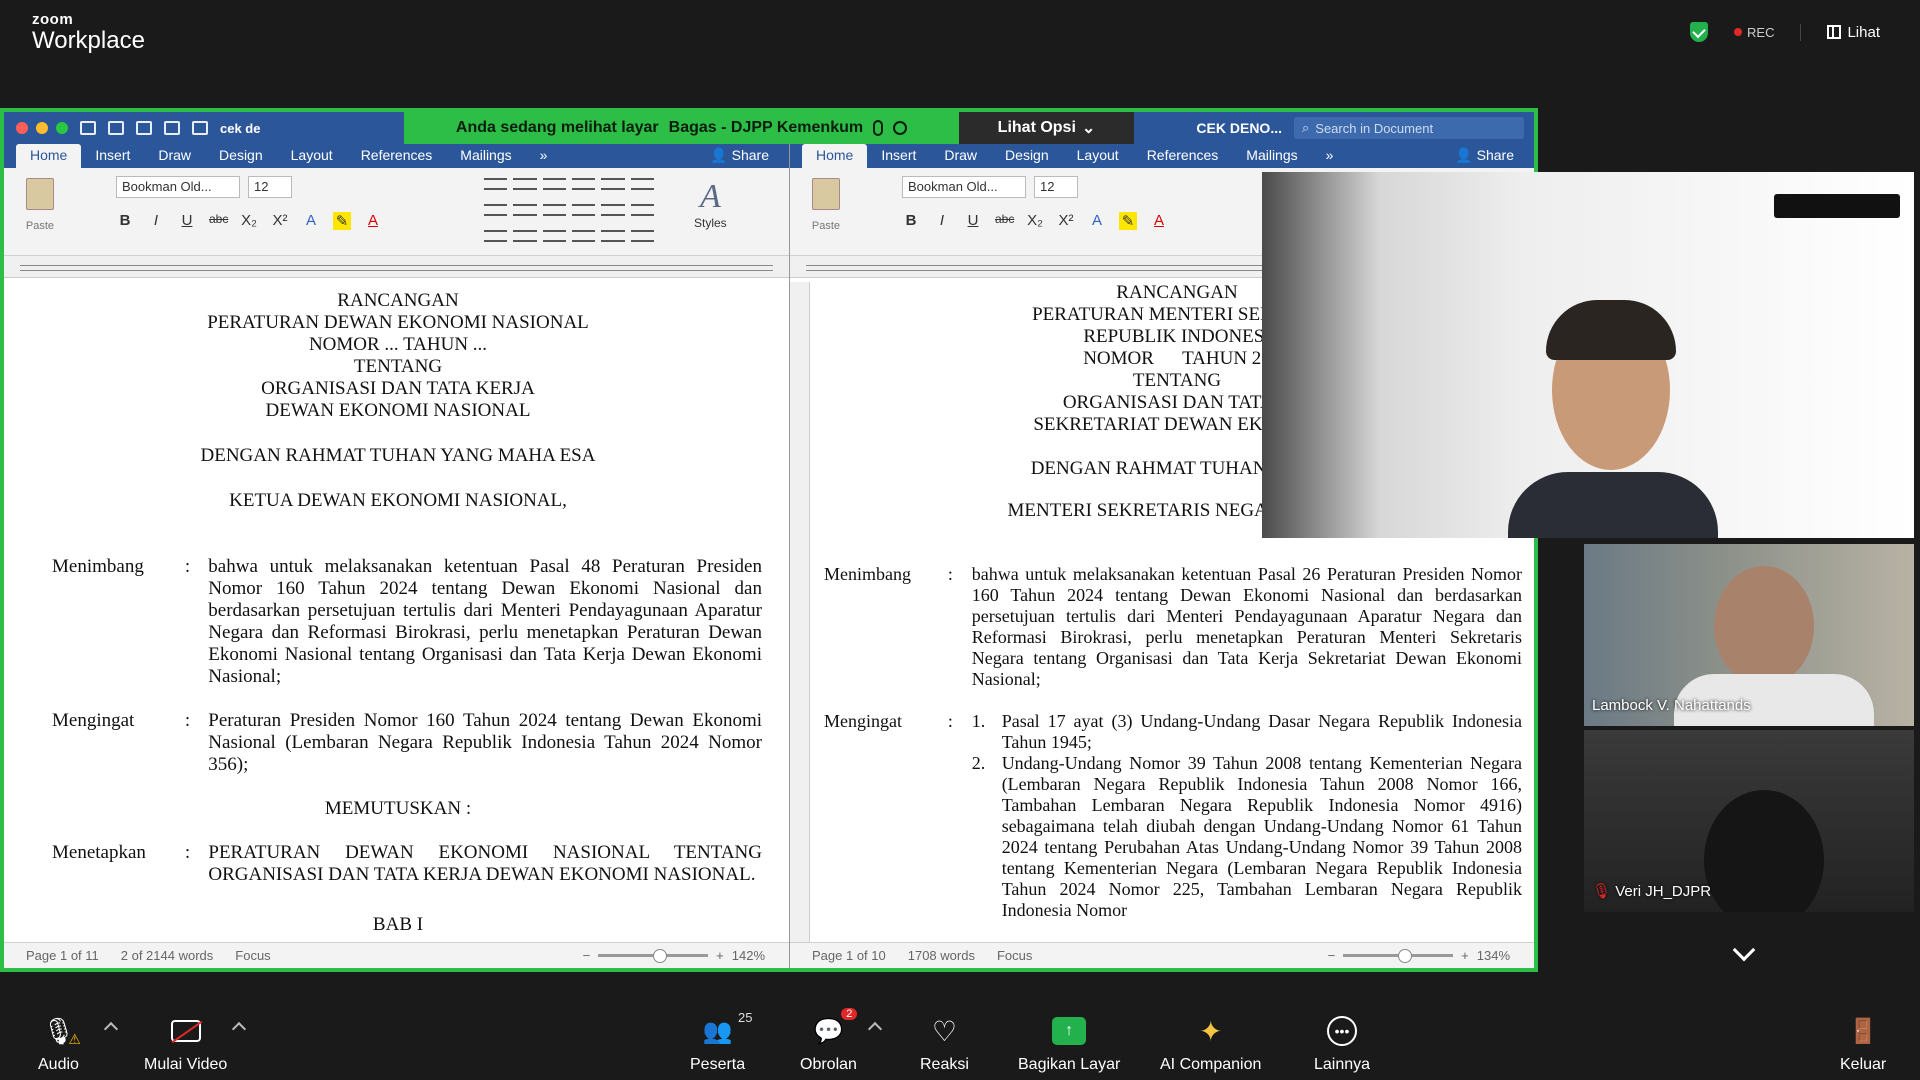  I want to click on share-button-right: 👤 Share, so click(1484, 157).